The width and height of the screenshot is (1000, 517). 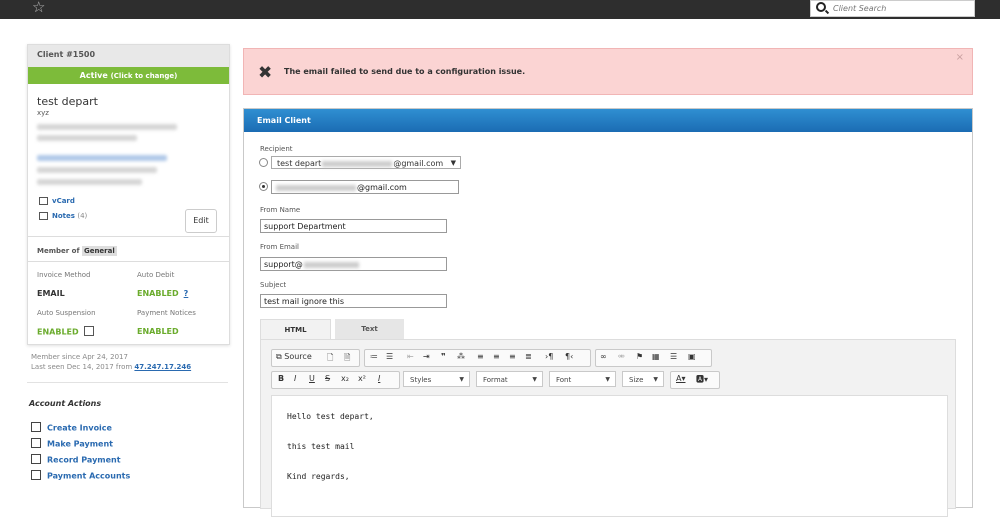 What do you see at coordinates (353, 264) in the screenshot?
I see `from-email-input: support@` at bounding box center [353, 264].